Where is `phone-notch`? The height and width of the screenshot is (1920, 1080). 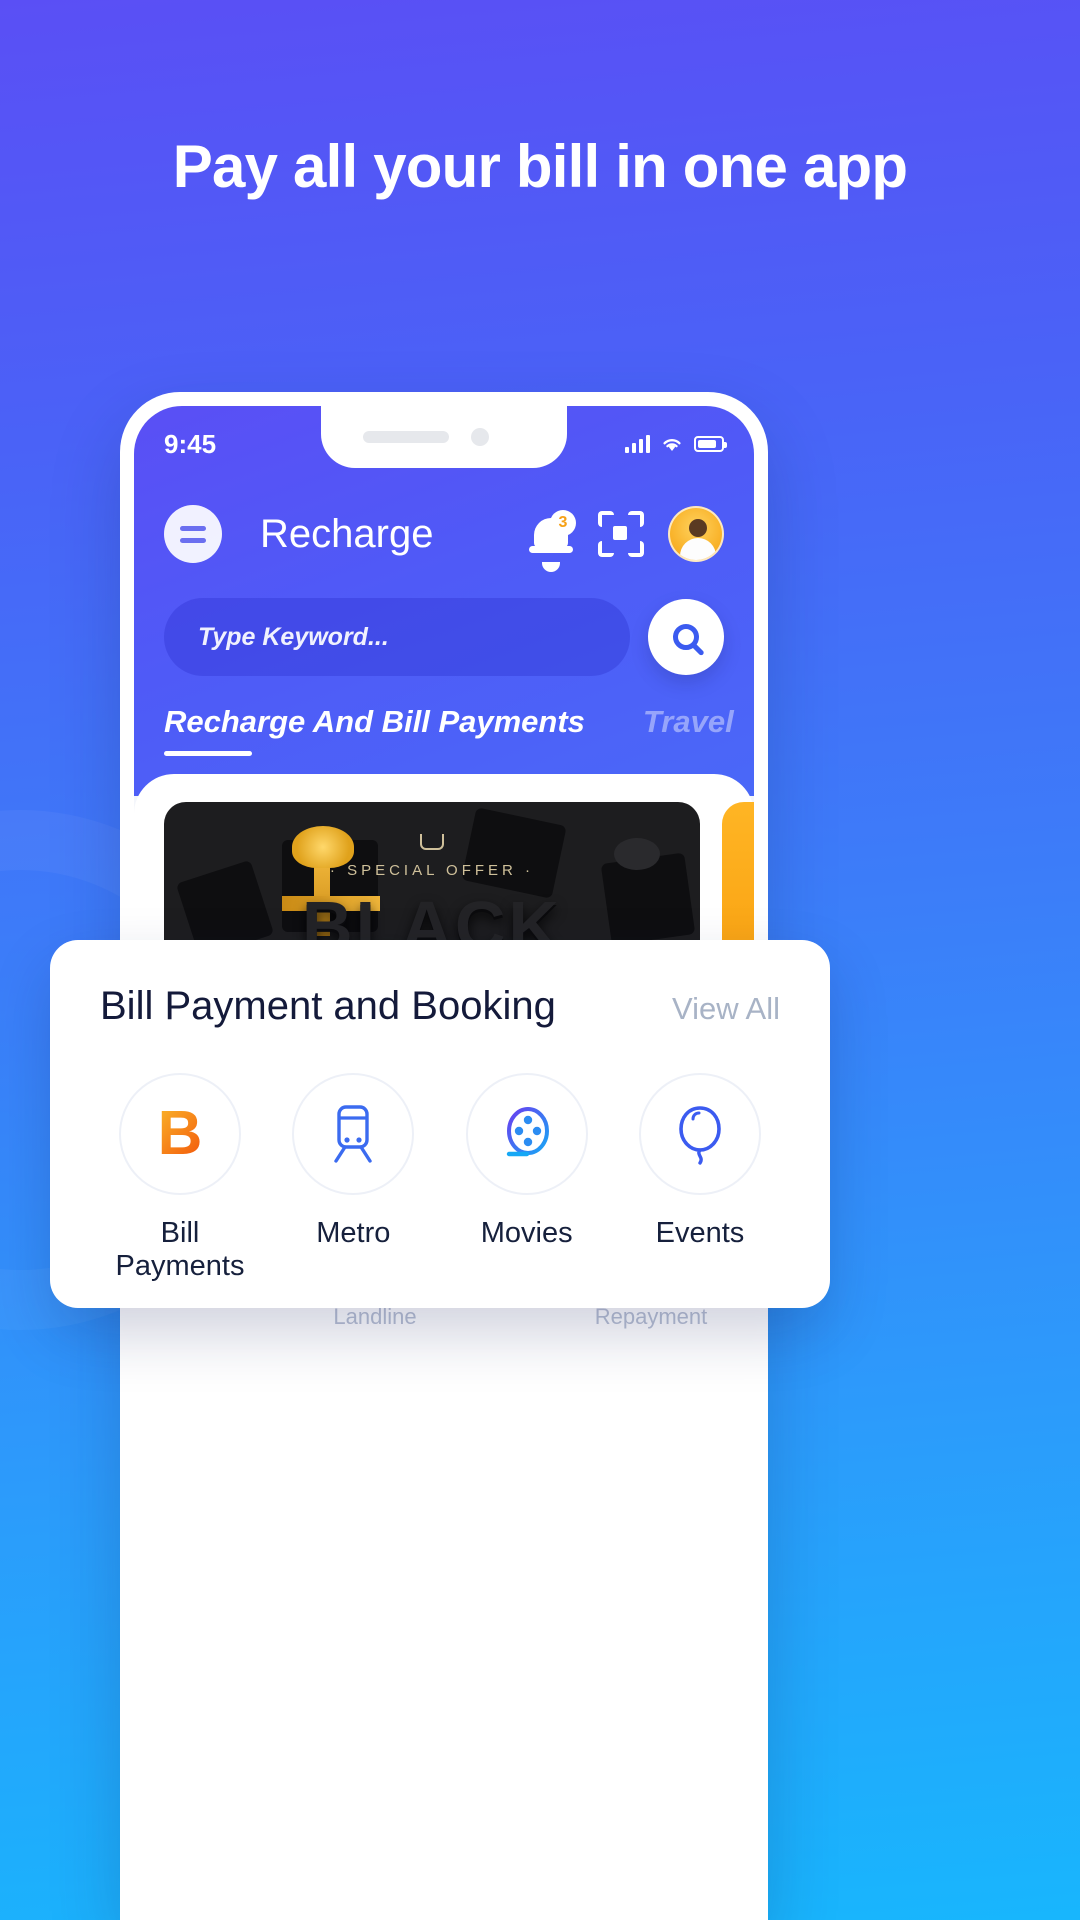
phone-notch is located at coordinates (444, 437).